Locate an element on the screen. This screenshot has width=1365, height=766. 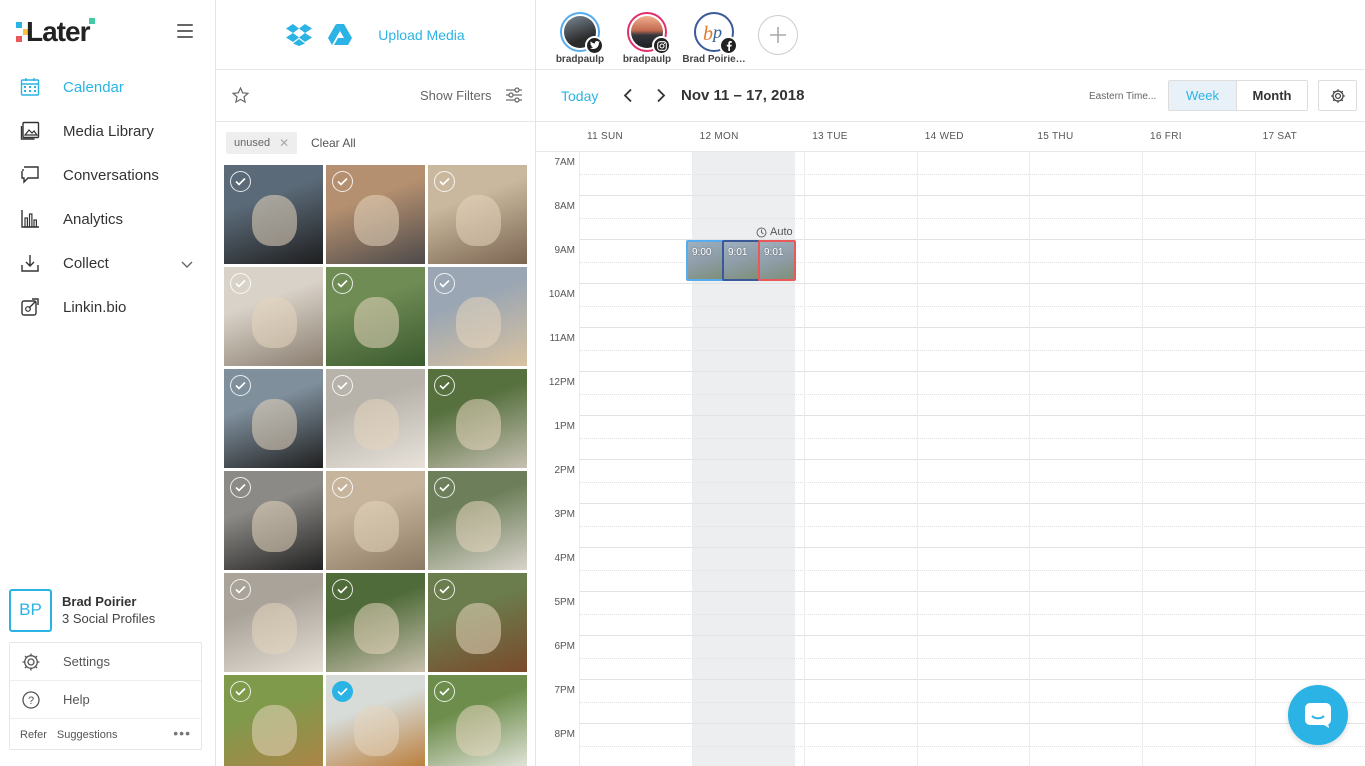
hour-label: 7PM is located at coordinates (564, 690).